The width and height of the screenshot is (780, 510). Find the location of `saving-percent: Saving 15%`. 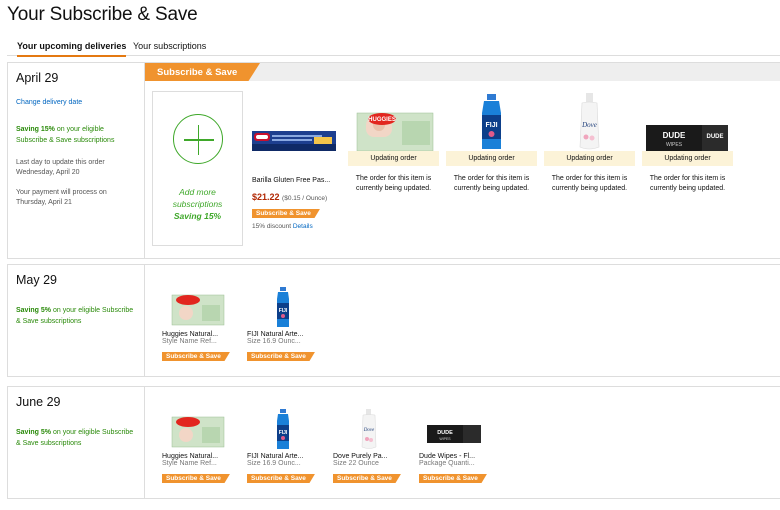

saving-percent: Saving 15% is located at coordinates (35, 129).